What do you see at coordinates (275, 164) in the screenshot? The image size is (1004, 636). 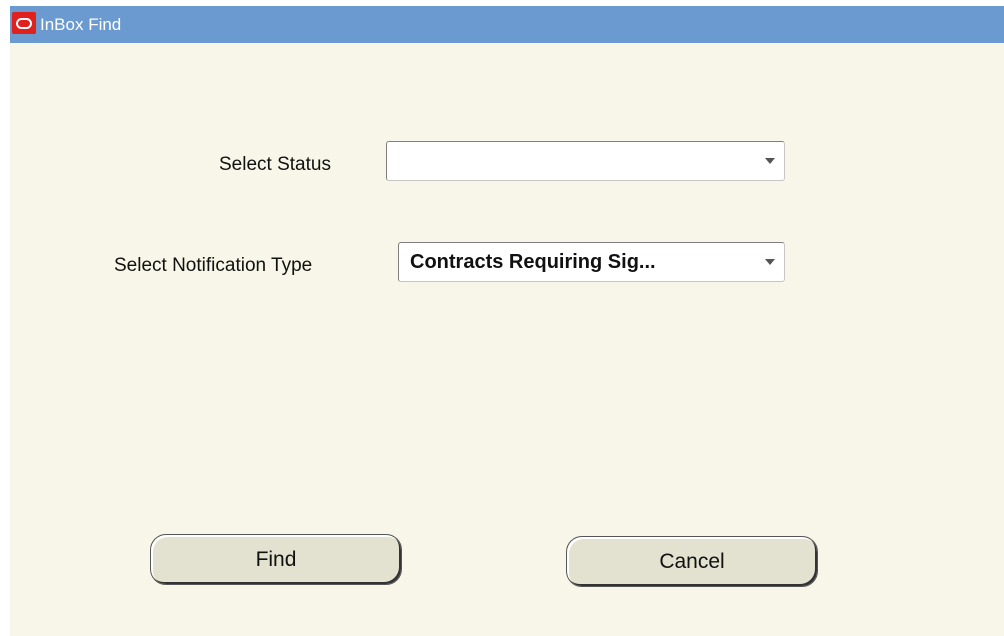 I see `select-status-label: Select Status` at bounding box center [275, 164].